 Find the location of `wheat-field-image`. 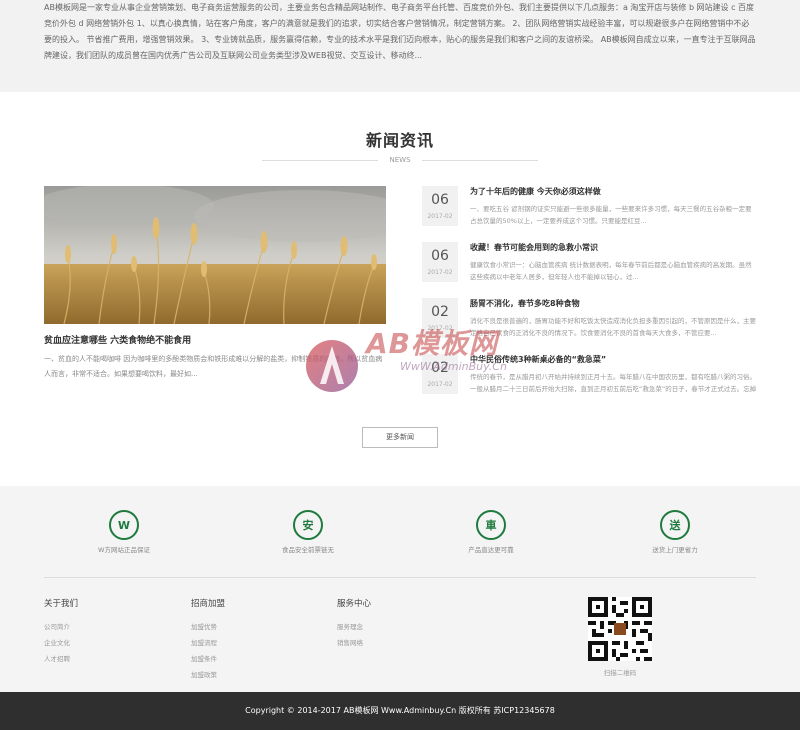

wheat-field-image is located at coordinates (215, 255).